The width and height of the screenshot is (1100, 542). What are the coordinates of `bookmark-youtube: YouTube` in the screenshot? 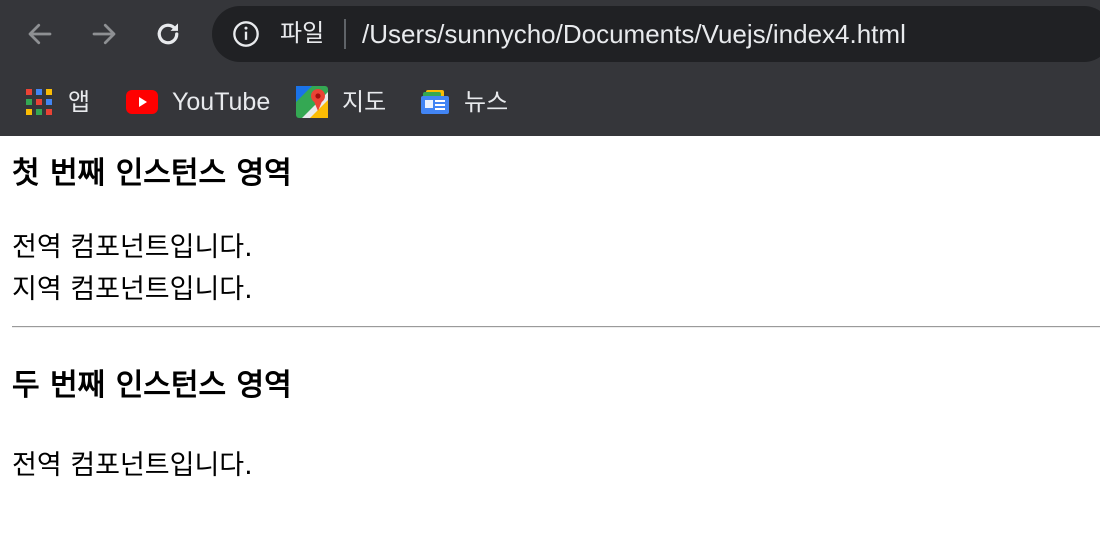 It's located at (198, 102).